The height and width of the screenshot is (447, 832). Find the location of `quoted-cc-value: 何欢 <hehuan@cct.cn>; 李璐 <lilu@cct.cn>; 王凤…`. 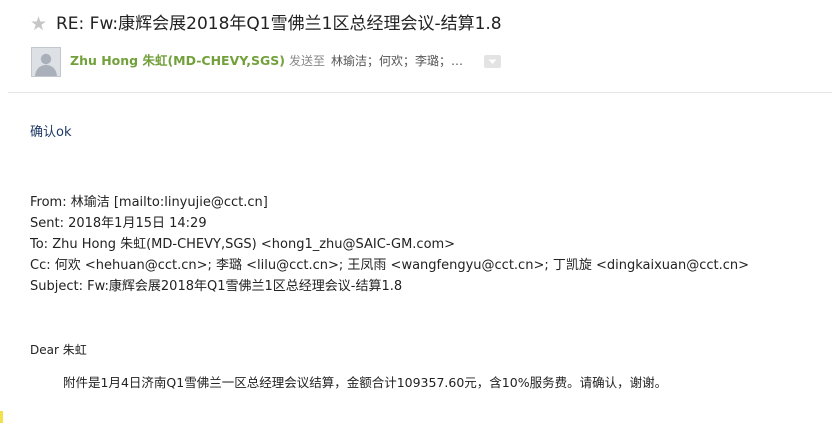

quoted-cc-value: 何欢 <hehuan@cct.cn>; 李璐 <lilu@cct.cn>; 王凤… is located at coordinates (400, 265).